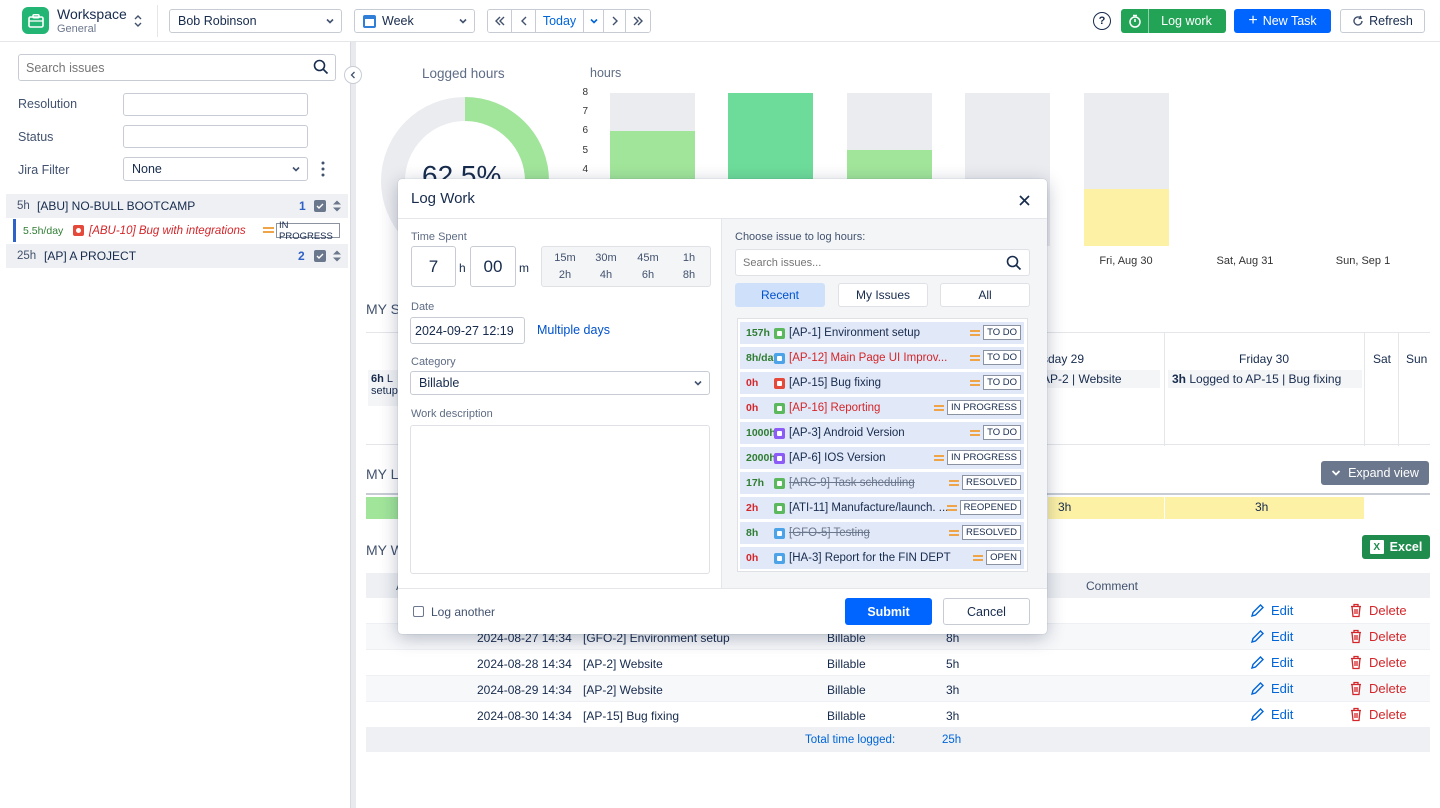 This screenshot has width=1440, height=808. Describe the element at coordinates (565, 275) in the screenshot. I see `quick-time-button: 2h` at that location.